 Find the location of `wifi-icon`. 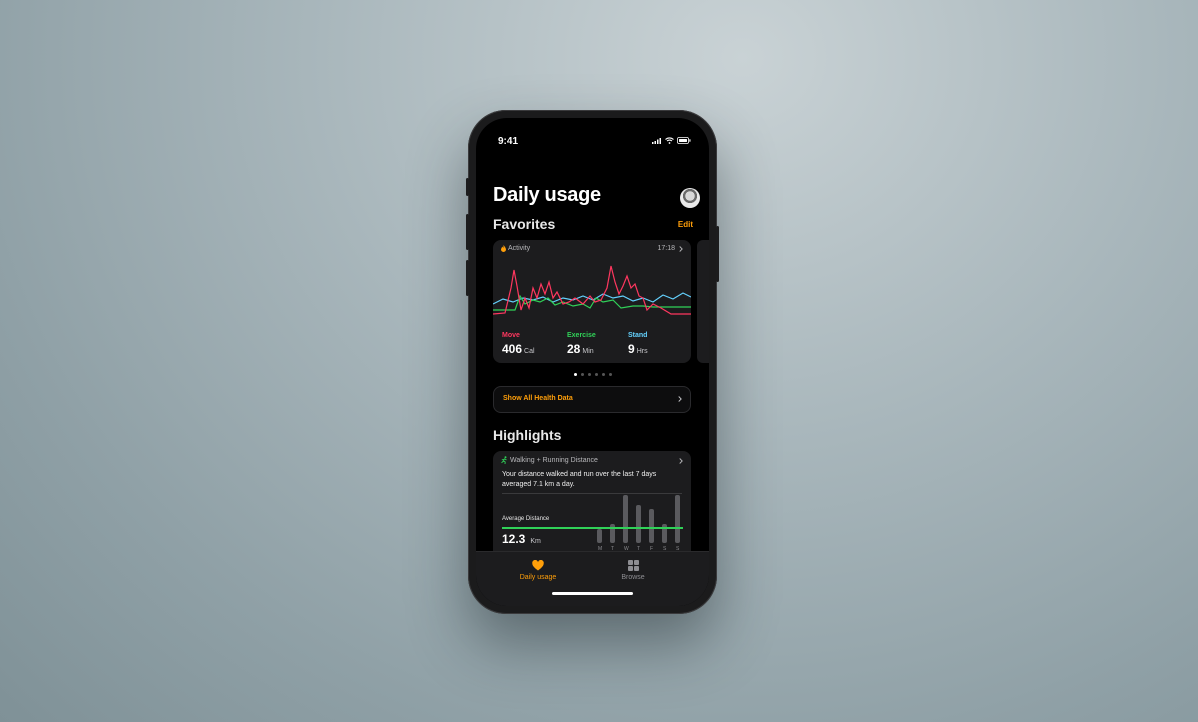

wifi-icon is located at coordinates (669, 140).